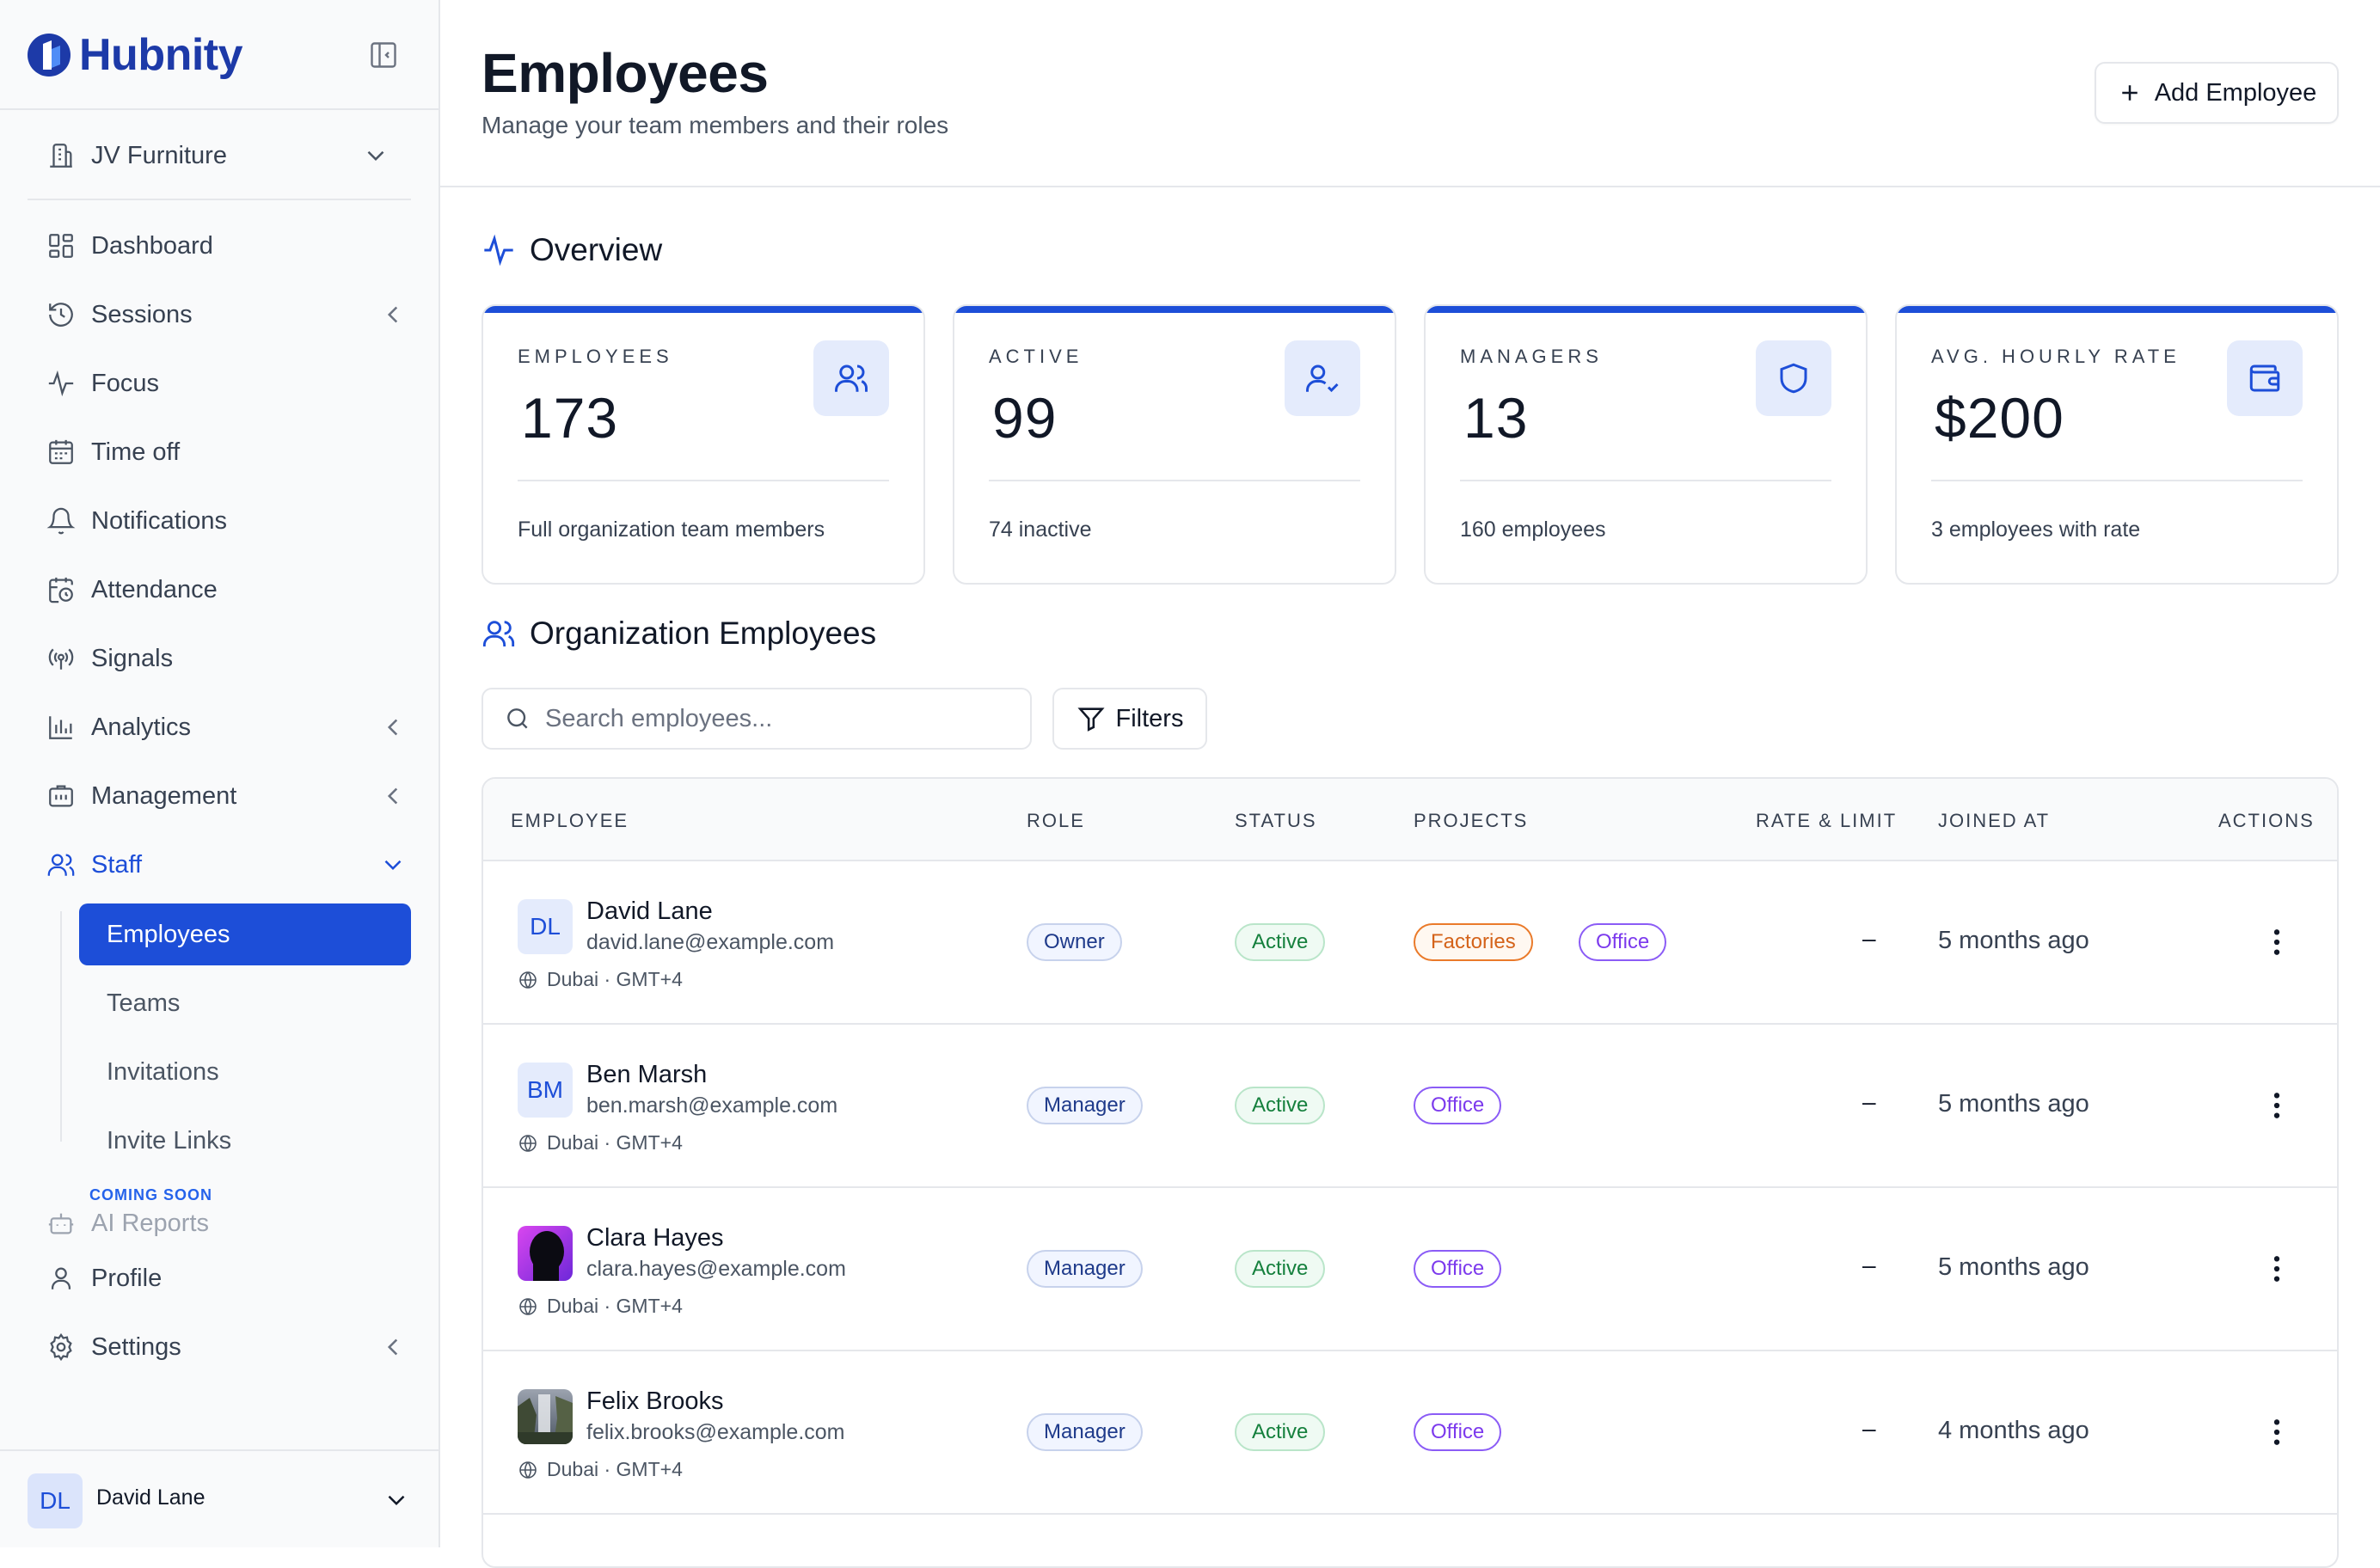 The width and height of the screenshot is (2380, 1568). Describe the element at coordinates (545, 1090) in the screenshot. I see `avatar: BM` at that location.